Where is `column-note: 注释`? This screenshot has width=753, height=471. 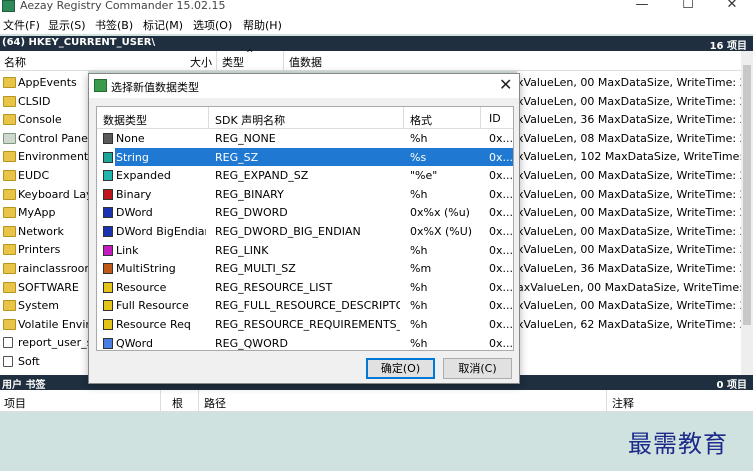
column-note: 注释 is located at coordinates (623, 403).